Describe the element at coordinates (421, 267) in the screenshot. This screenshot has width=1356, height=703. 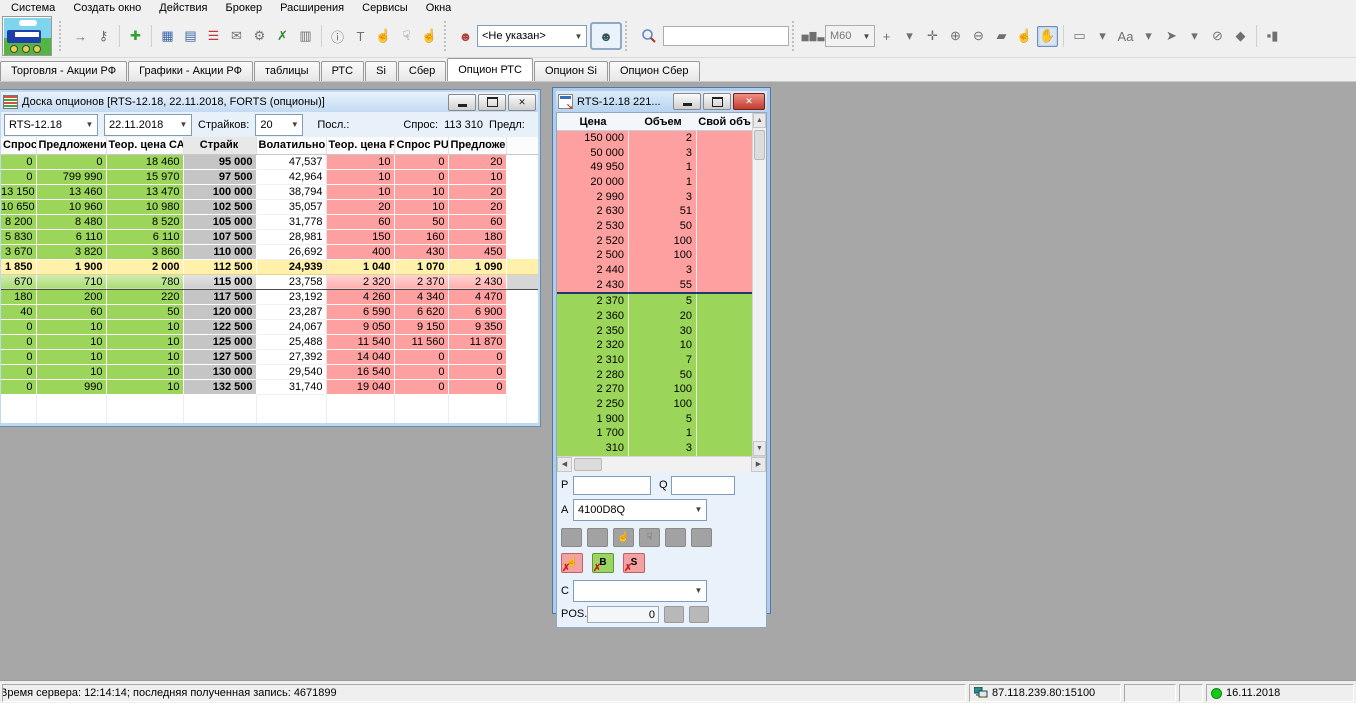
I see `quote-cell: 1 070` at that location.